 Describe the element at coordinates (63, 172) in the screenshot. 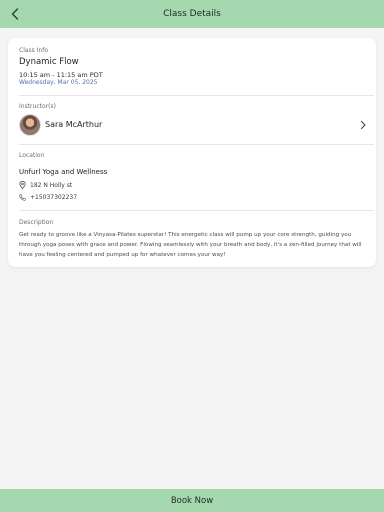

I see `venue-name: Unfurl Yoga and Wellness` at that location.